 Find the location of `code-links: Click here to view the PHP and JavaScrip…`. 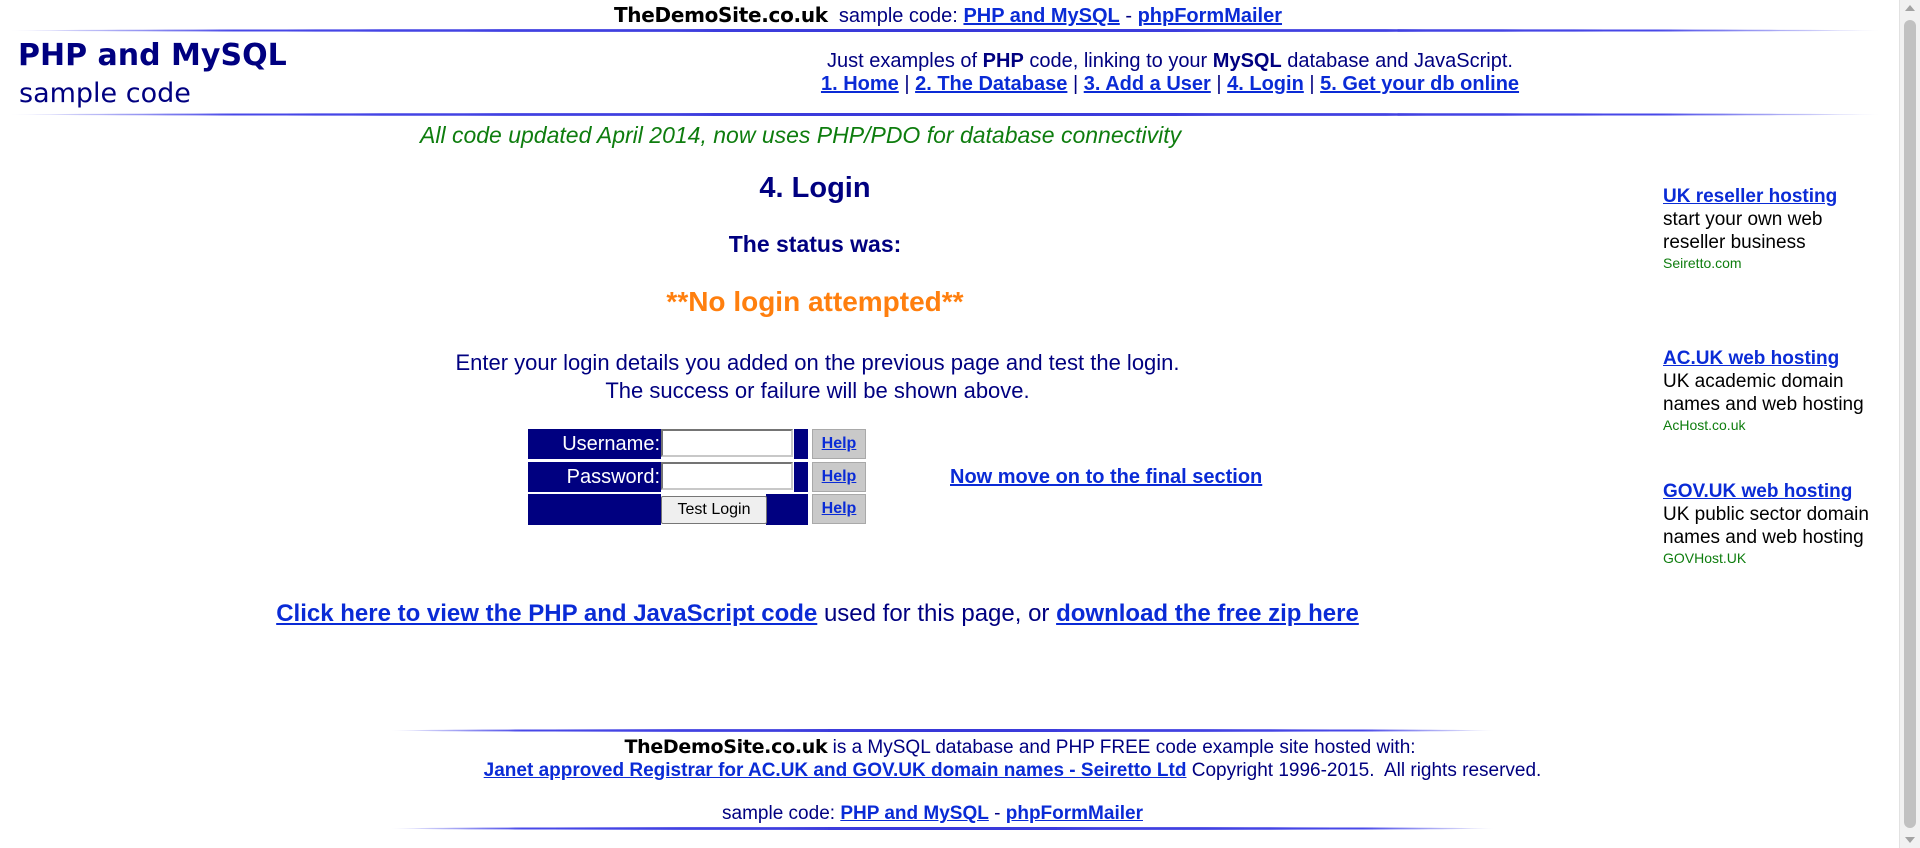

code-links: Click here to view the PHP and JavaScrip… is located at coordinates (817, 614).